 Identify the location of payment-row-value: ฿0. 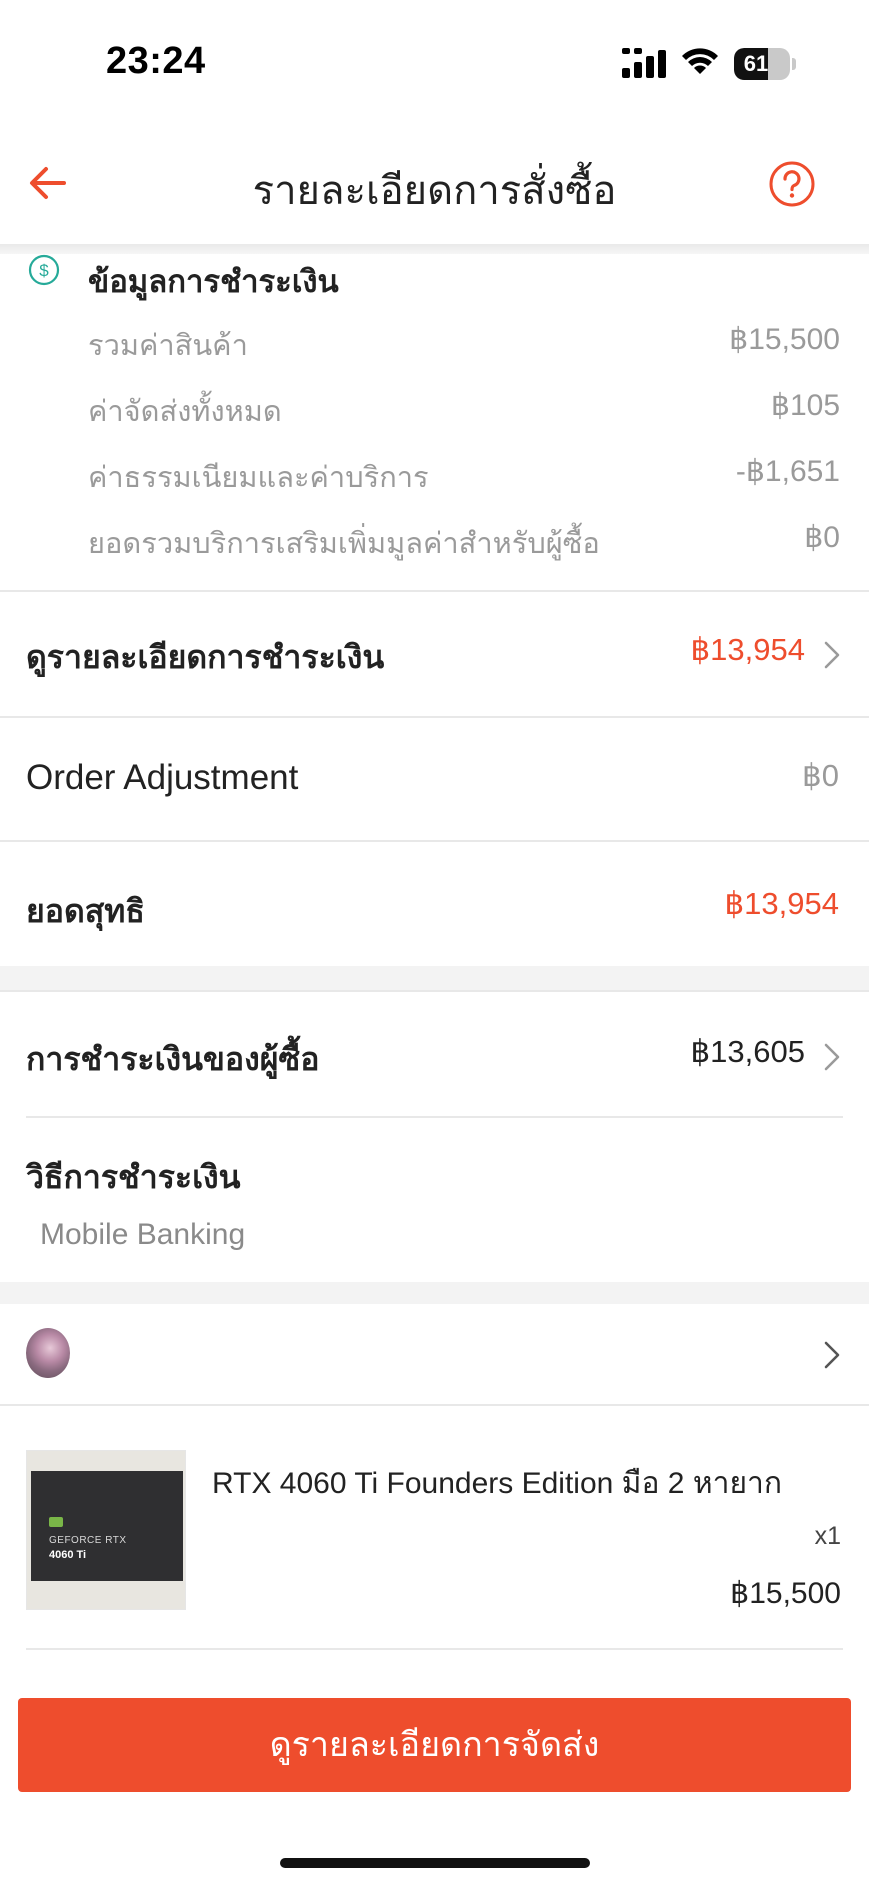
(822, 537).